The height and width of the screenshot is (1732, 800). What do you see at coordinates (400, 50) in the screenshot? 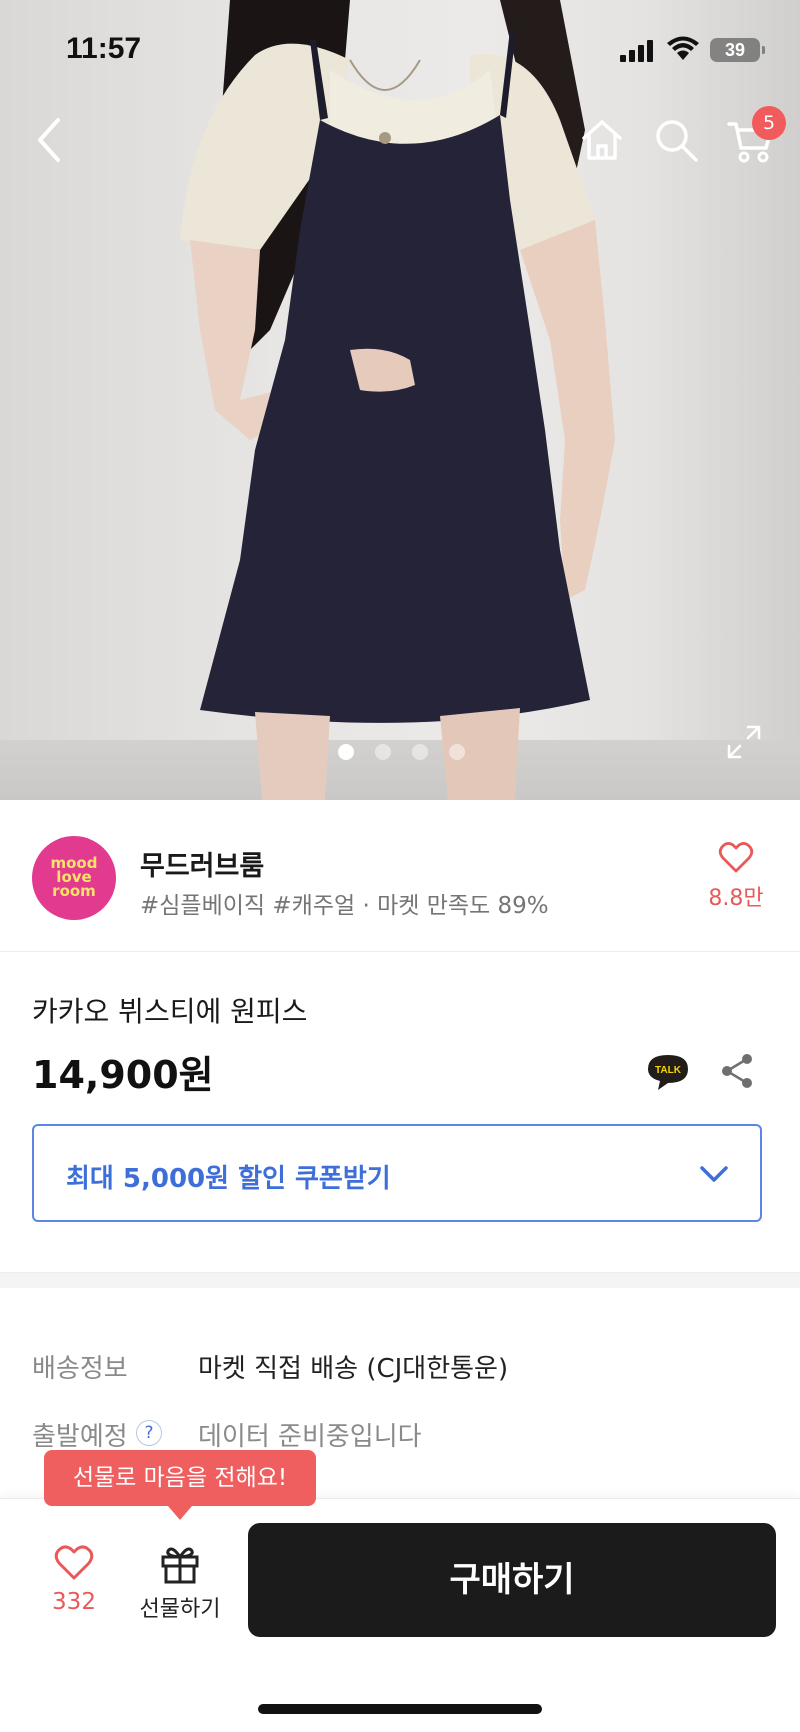
I see `status-bar: 11:57 39` at bounding box center [400, 50].